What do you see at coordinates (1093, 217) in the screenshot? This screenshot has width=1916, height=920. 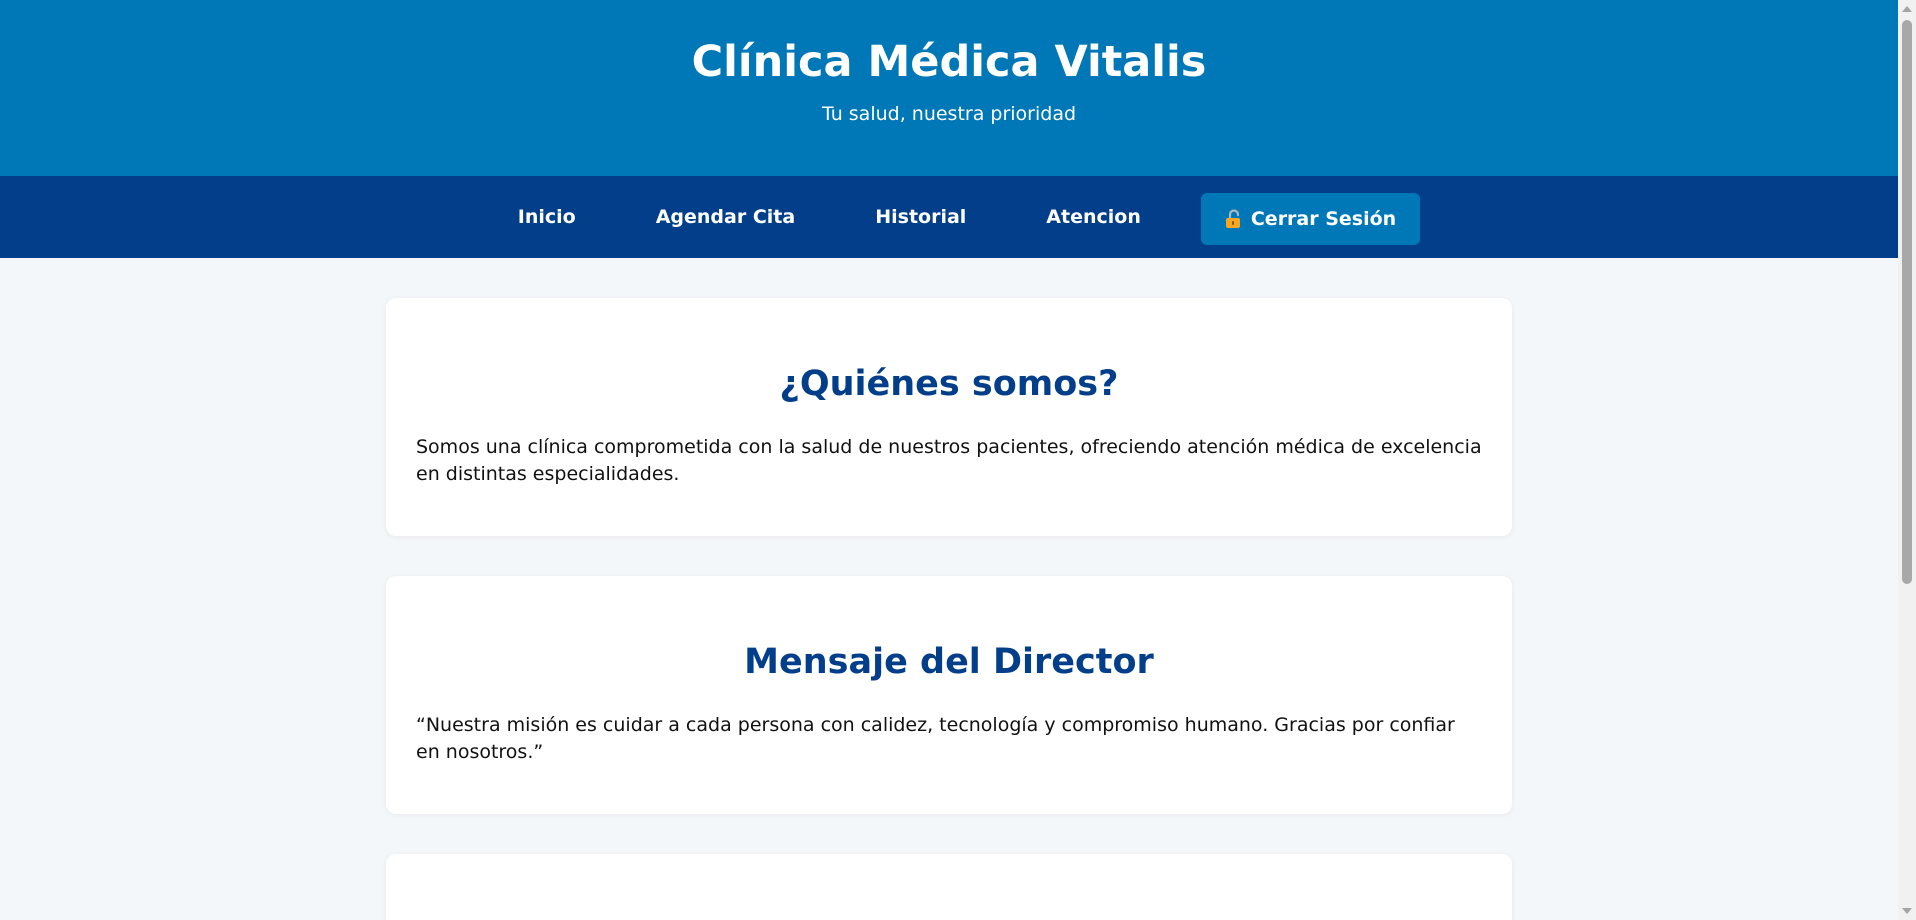 I see `nav-link-atencion: Atencion` at bounding box center [1093, 217].